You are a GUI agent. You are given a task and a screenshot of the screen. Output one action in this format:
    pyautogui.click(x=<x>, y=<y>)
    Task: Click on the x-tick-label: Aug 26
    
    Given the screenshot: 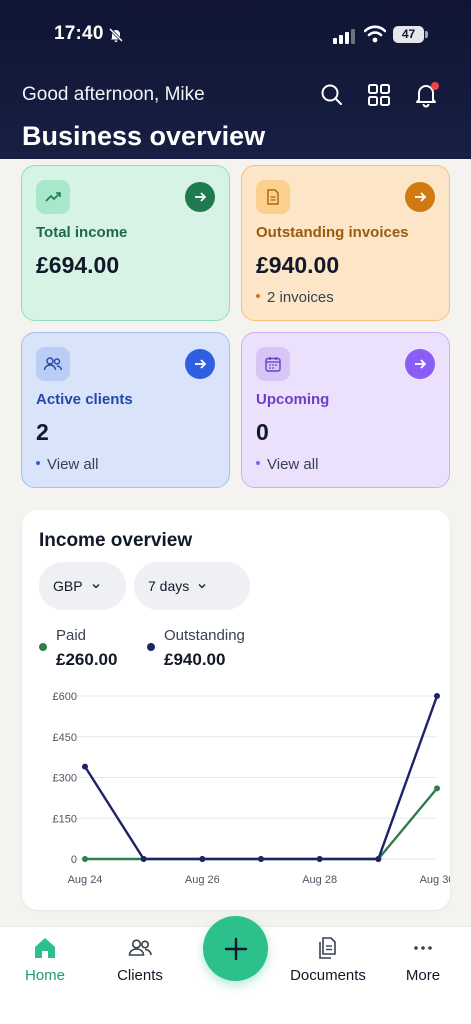 What is the action you would take?
    pyautogui.click(x=202, y=880)
    